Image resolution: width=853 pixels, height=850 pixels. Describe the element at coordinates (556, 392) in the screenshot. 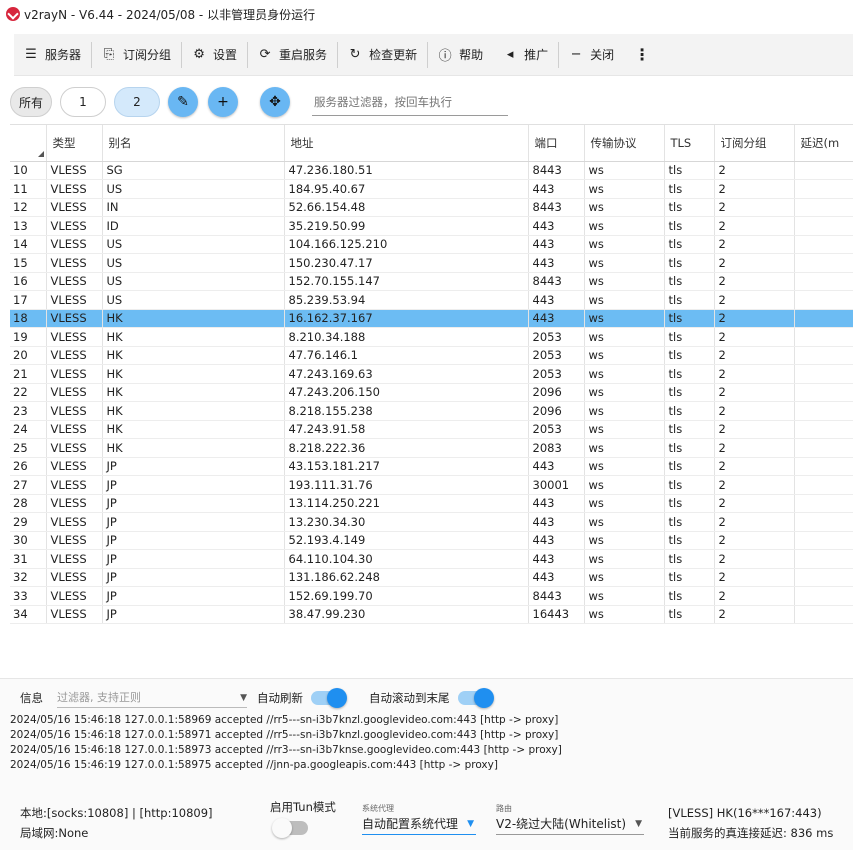

I see `table-cell: 2096` at that location.